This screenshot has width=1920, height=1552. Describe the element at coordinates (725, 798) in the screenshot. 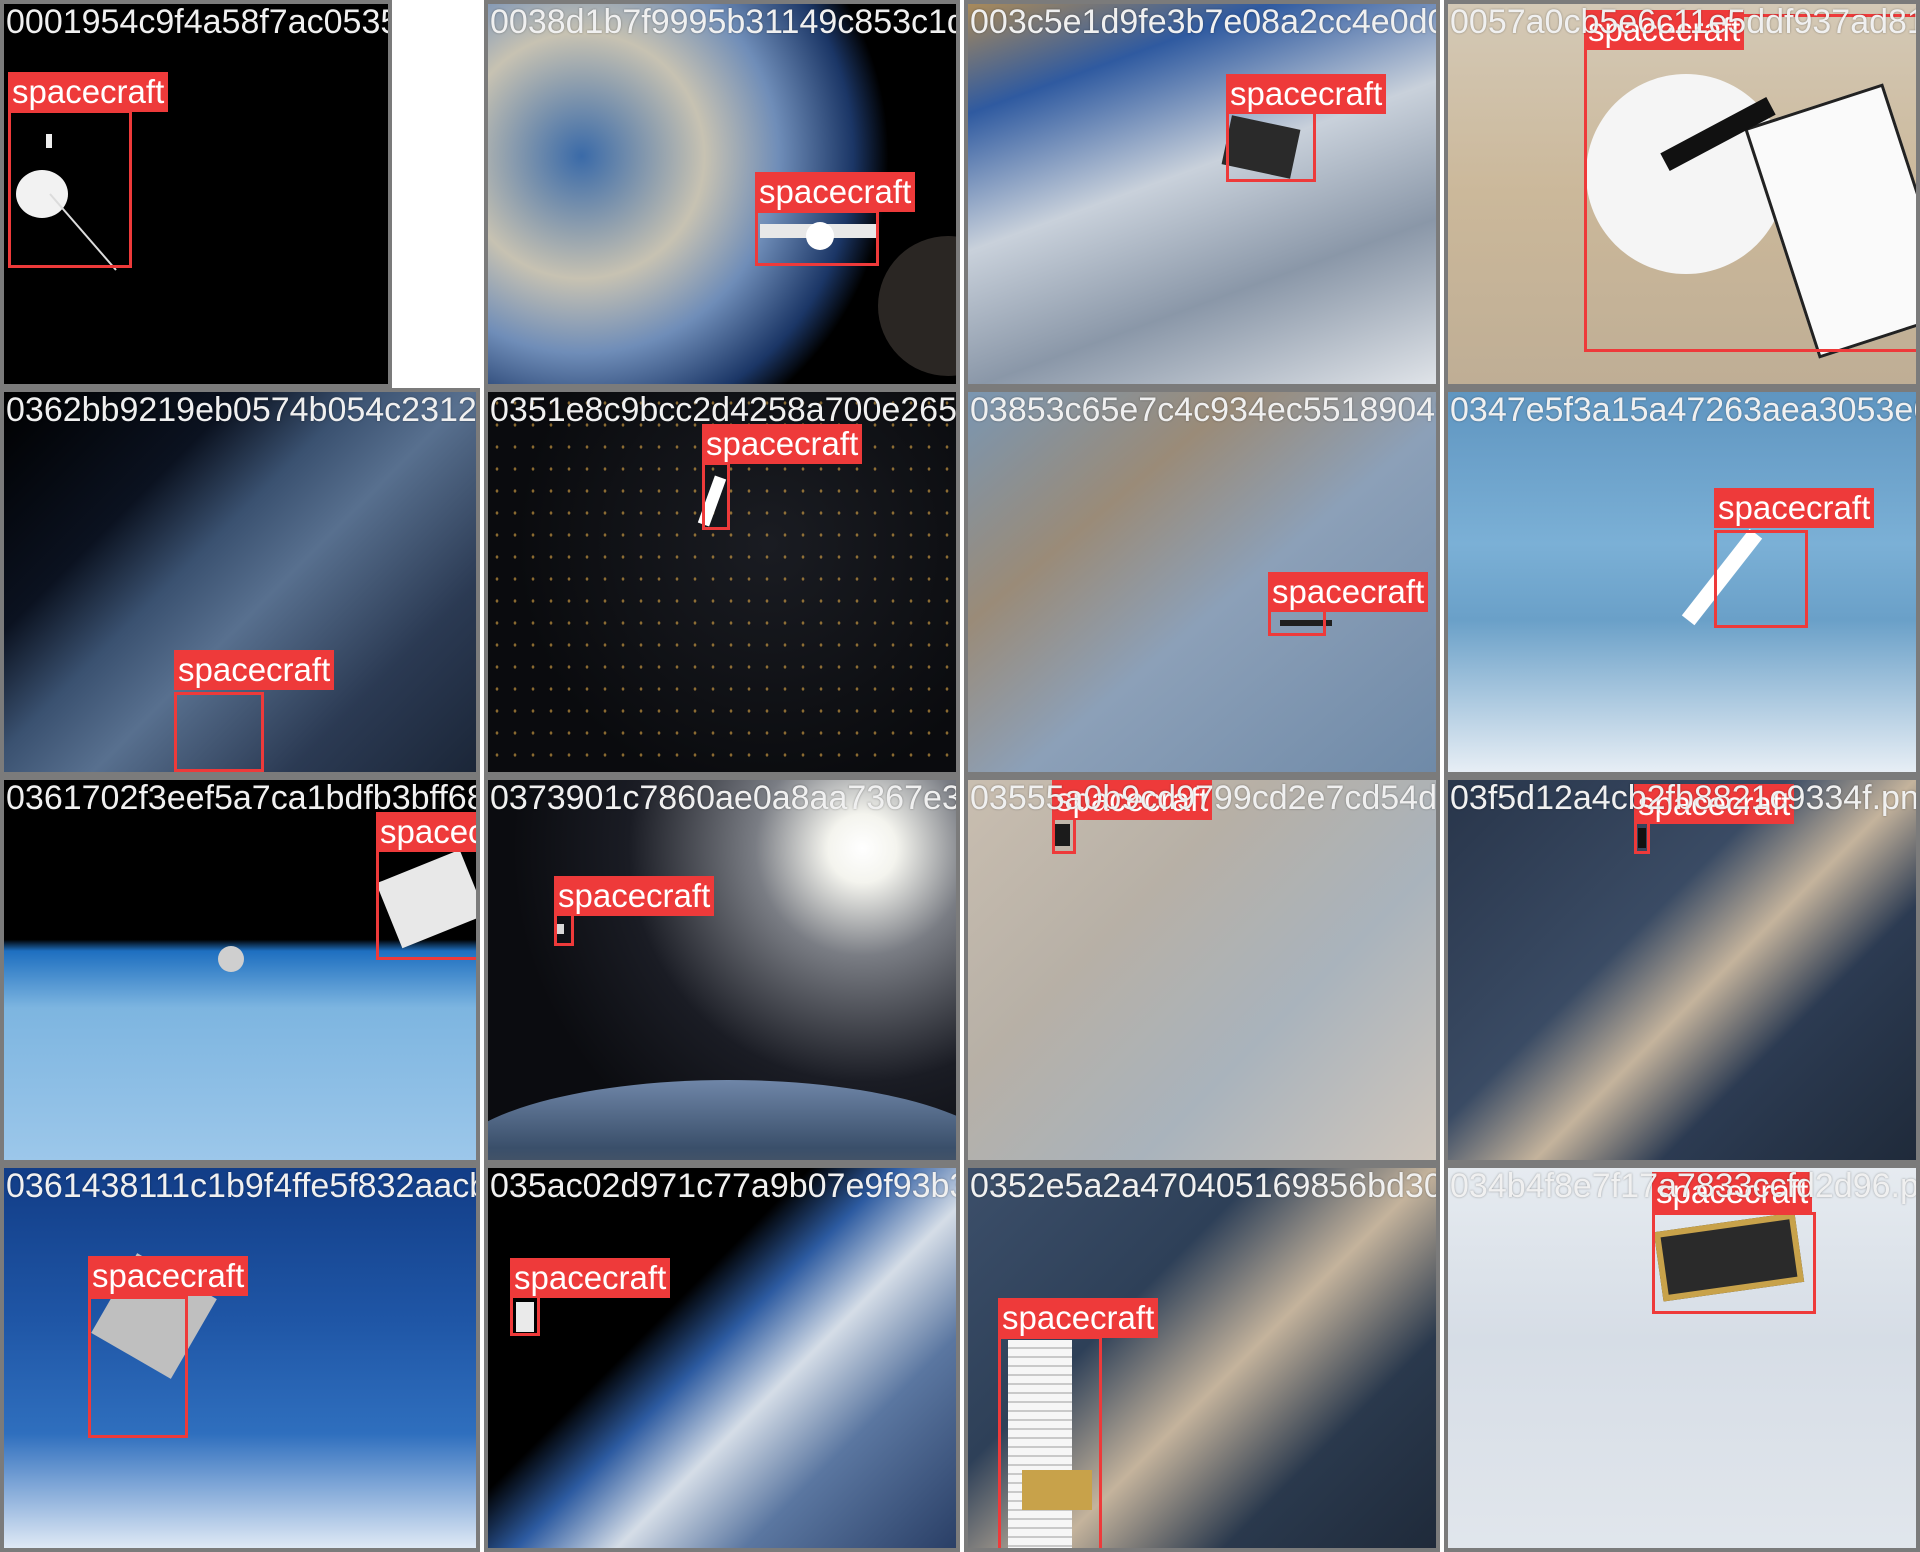

I see `tile-title: 0373901c7860ae0a8aa7367e3e86557.png` at that location.